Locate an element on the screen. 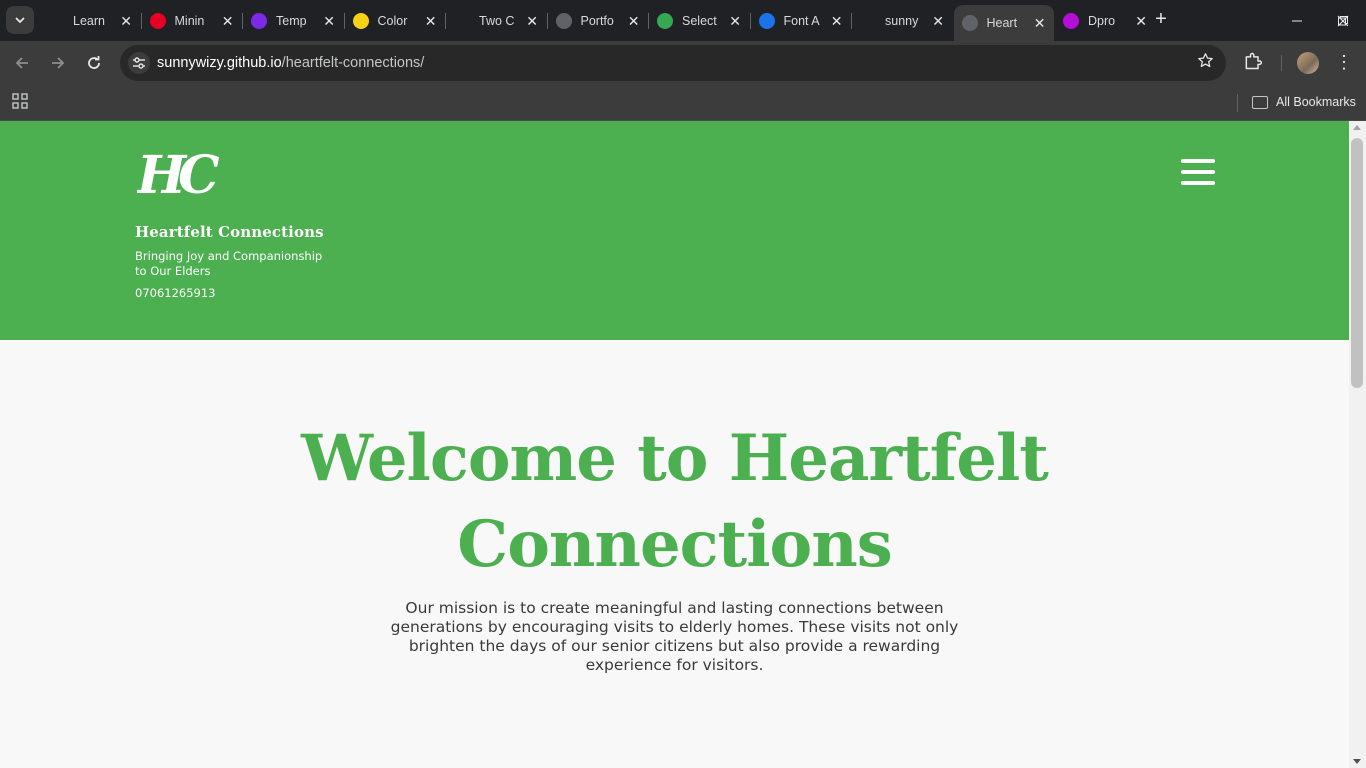 Image resolution: width=1366 pixels, height=768 pixels. colors-icon is located at coordinates (360, 20).